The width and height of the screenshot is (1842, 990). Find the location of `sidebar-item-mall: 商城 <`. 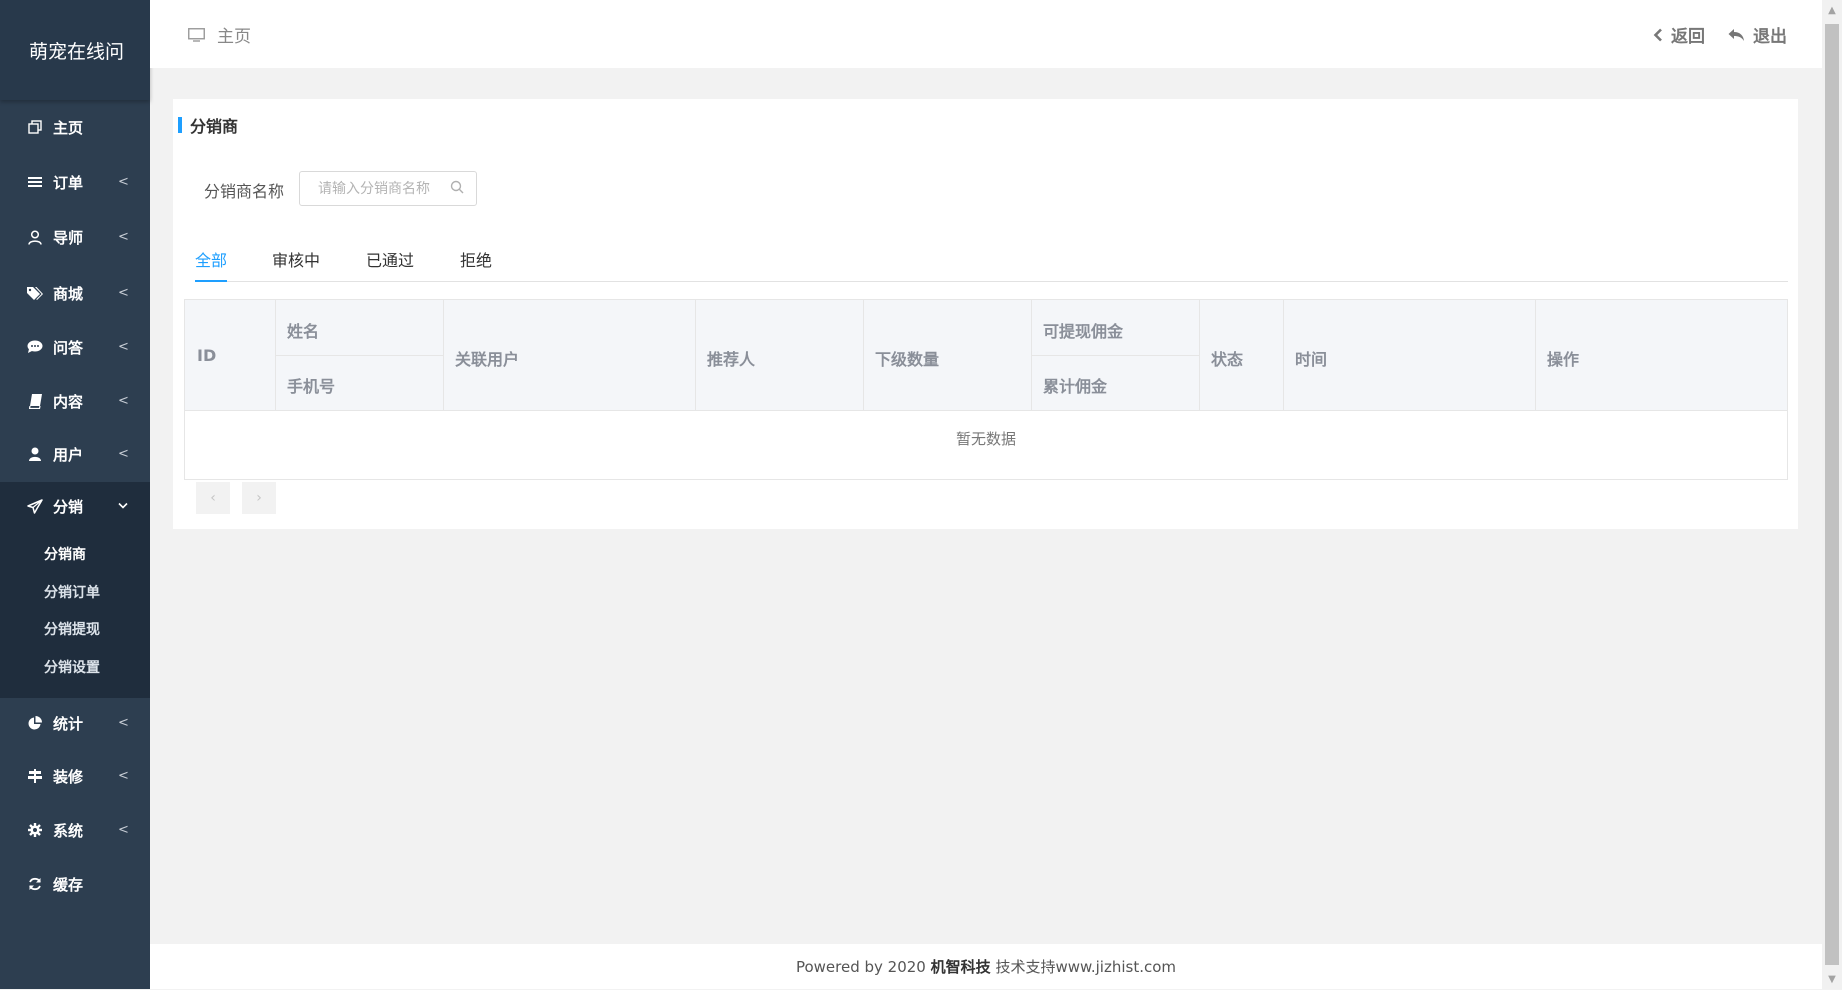

sidebar-item-mall: 商城 < is located at coordinates (75, 293).